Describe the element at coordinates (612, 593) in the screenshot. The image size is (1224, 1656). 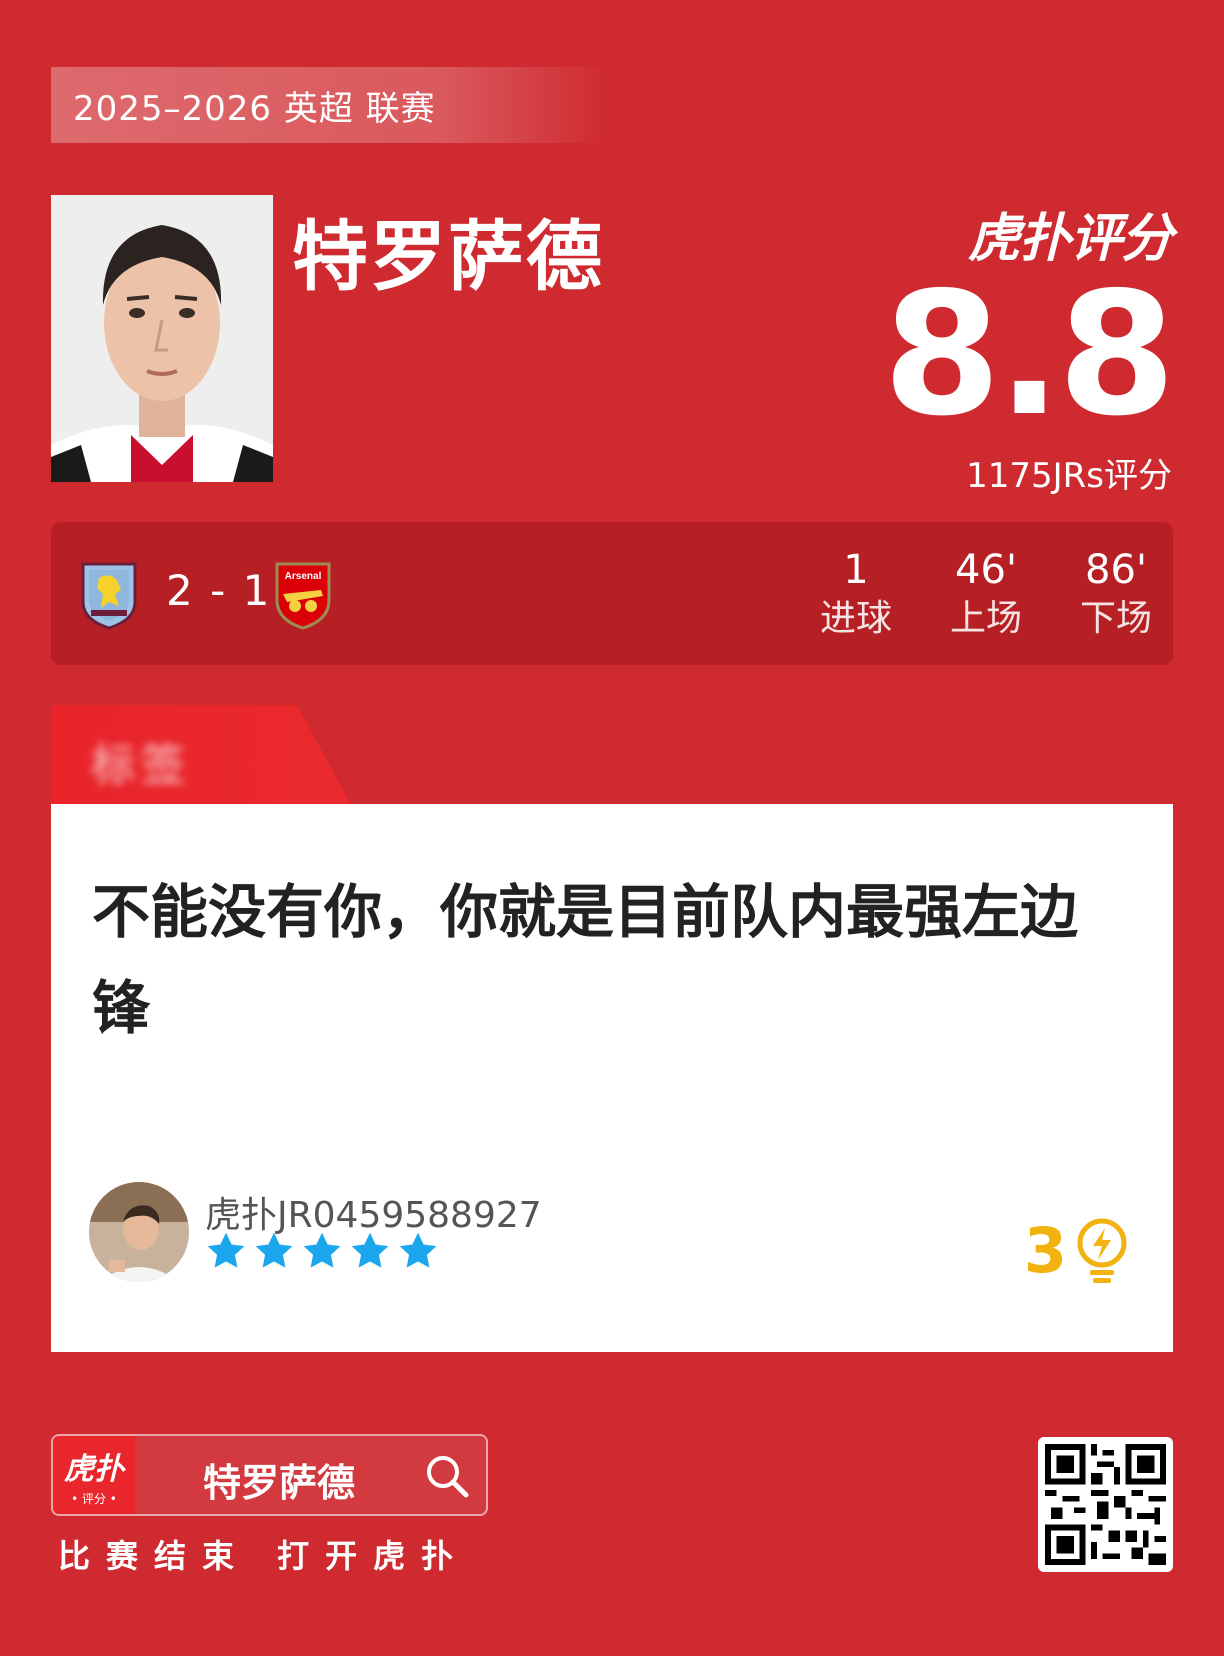
I see `match-summary: 2 - 1 Arsenal 1 进球 46' 上场 86' 下场` at that location.